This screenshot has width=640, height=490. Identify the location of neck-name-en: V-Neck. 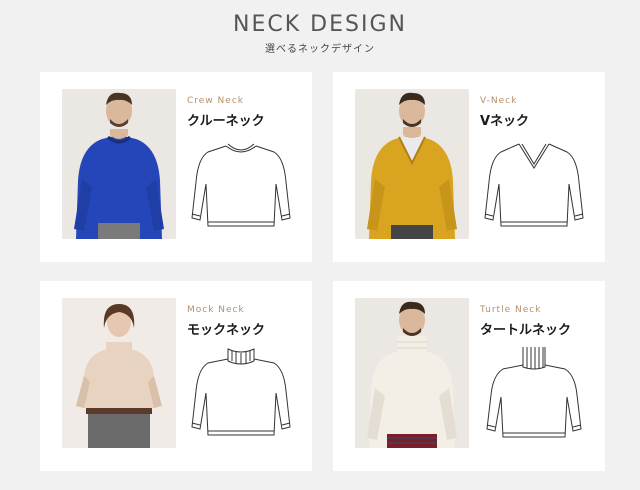
(499, 101).